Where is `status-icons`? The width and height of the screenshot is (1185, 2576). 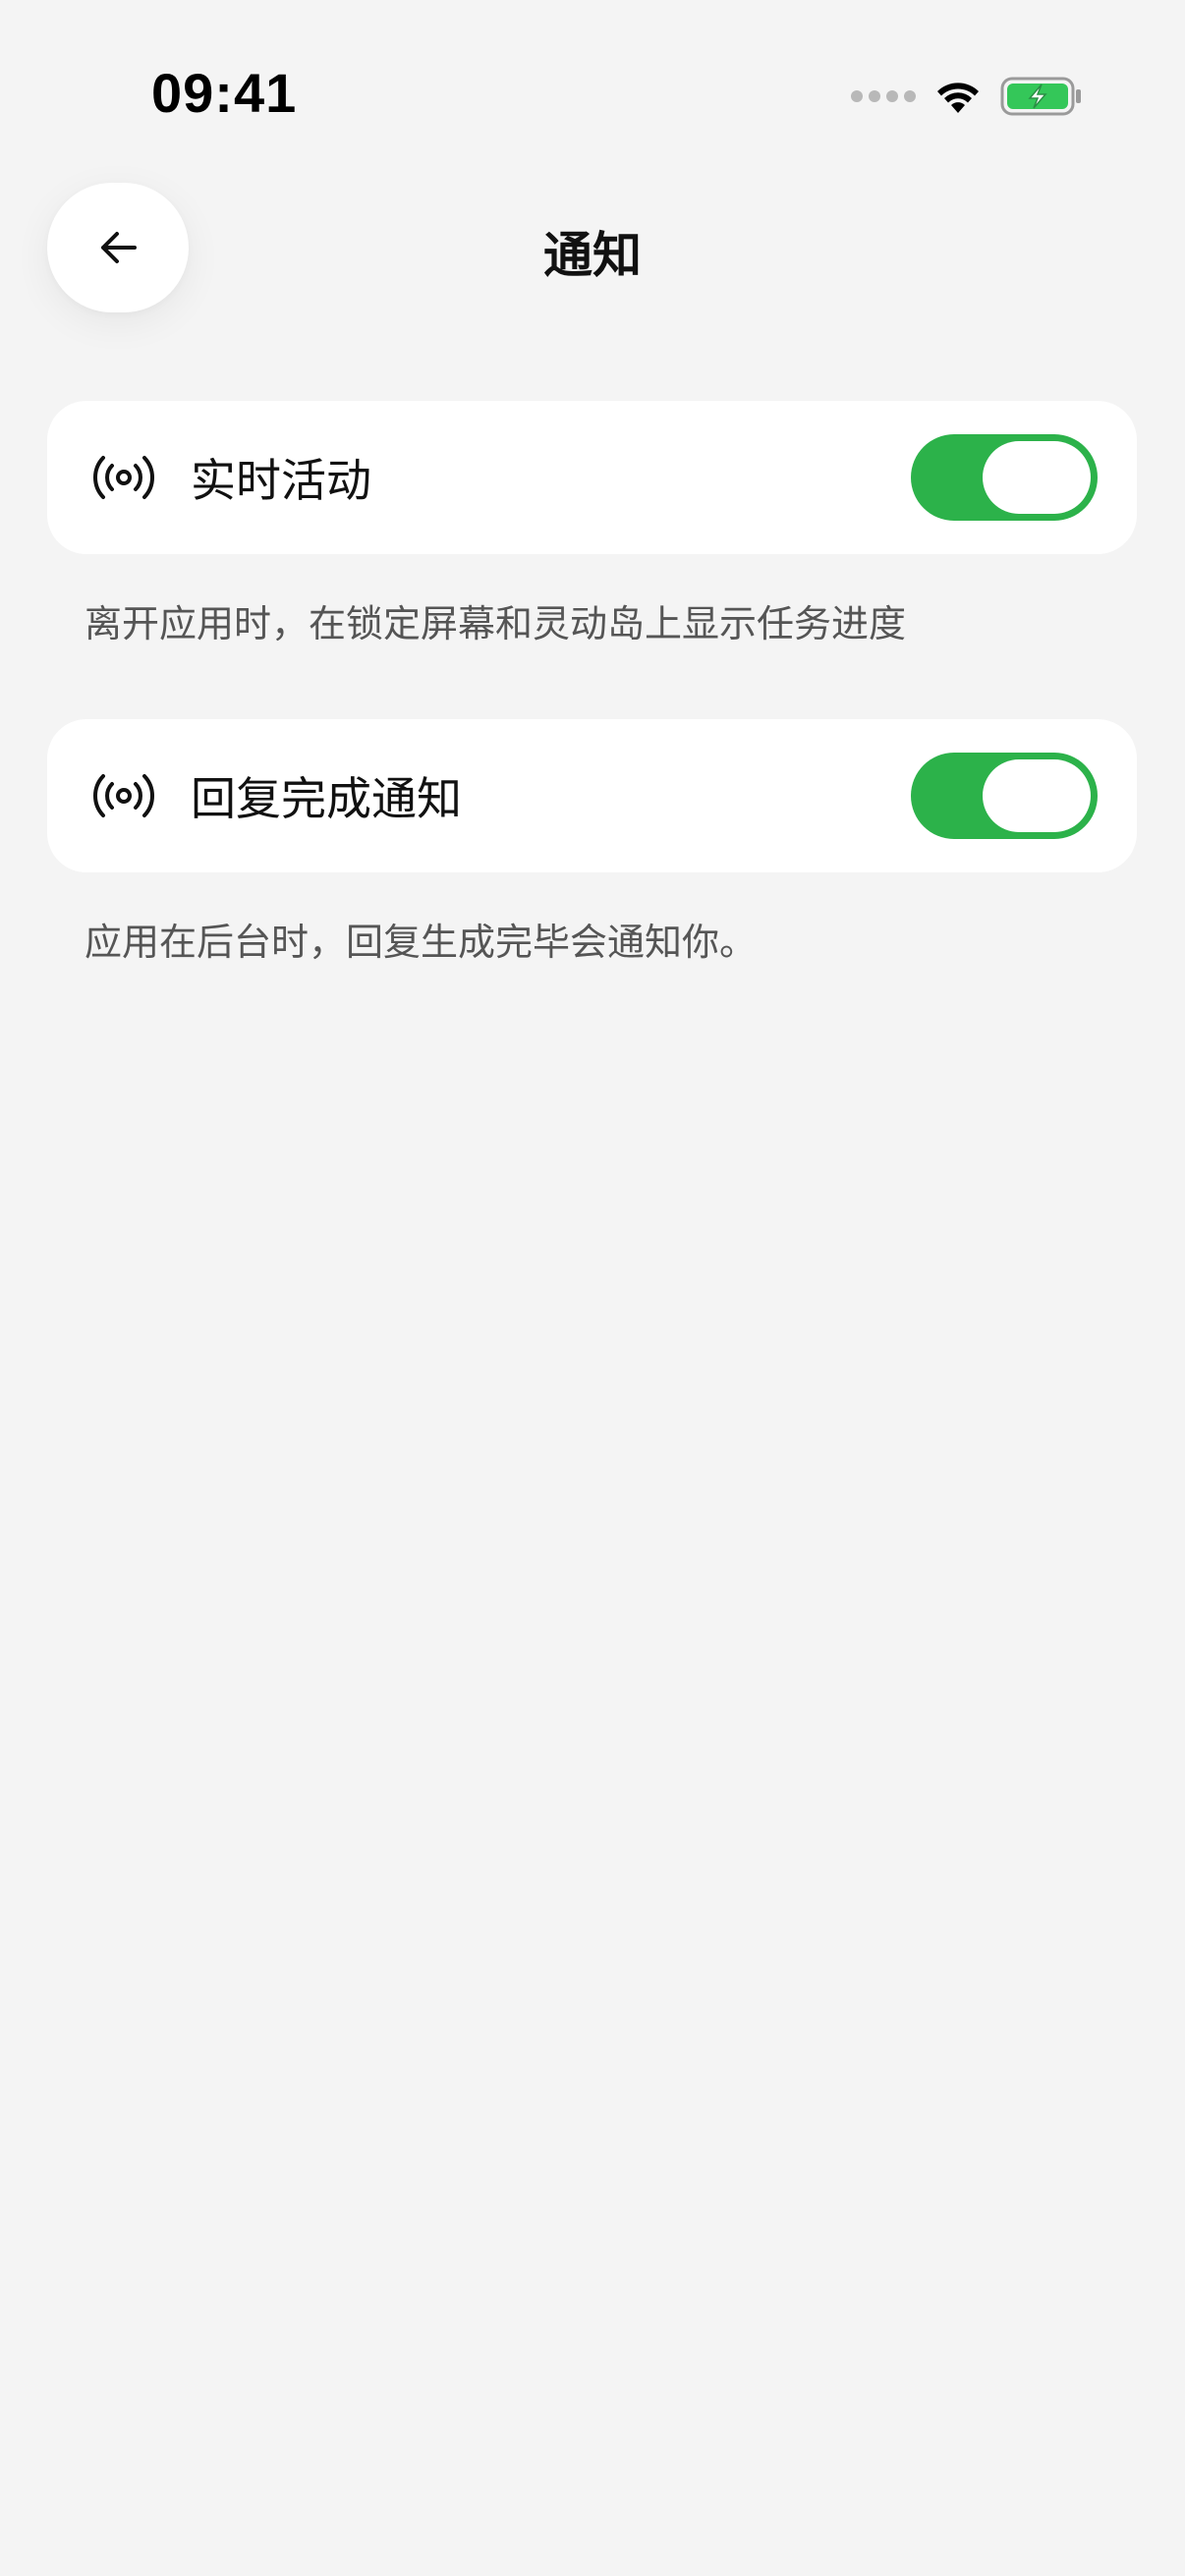 status-icons is located at coordinates (967, 96).